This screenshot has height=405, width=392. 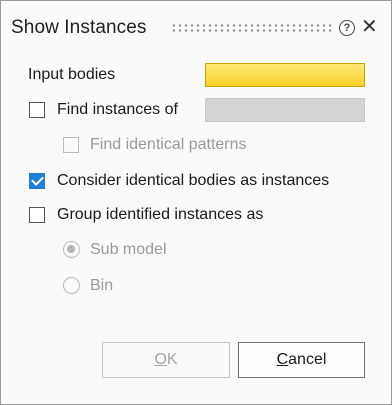 I want to click on sub-model-label: Sub model, so click(x=128, y=249).